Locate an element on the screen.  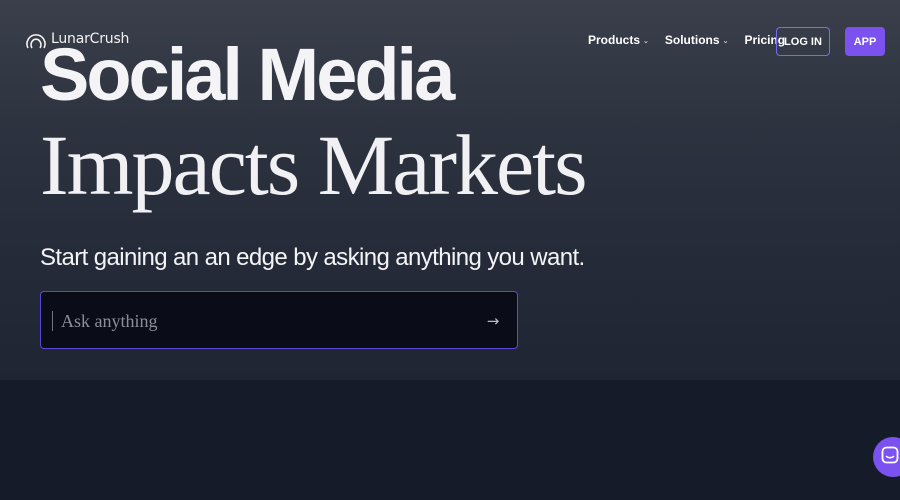
nav-item-label: Solutions is located at coordinates (692, 40).